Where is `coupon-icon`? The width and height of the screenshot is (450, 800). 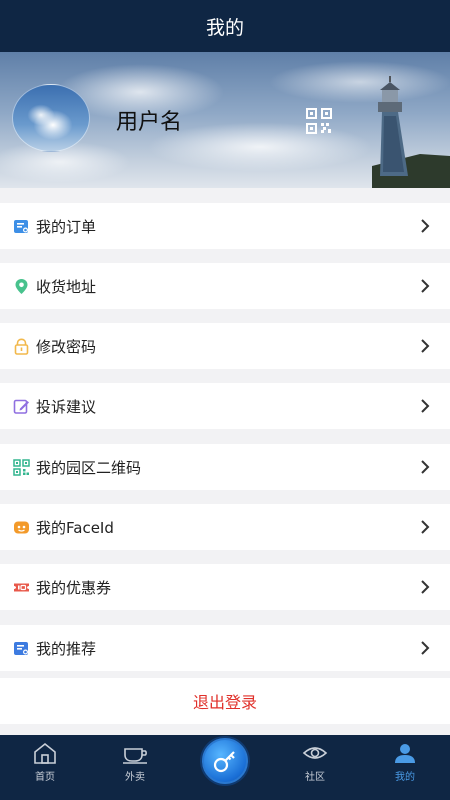 coupon-icon is located at coordinates (21, 587).